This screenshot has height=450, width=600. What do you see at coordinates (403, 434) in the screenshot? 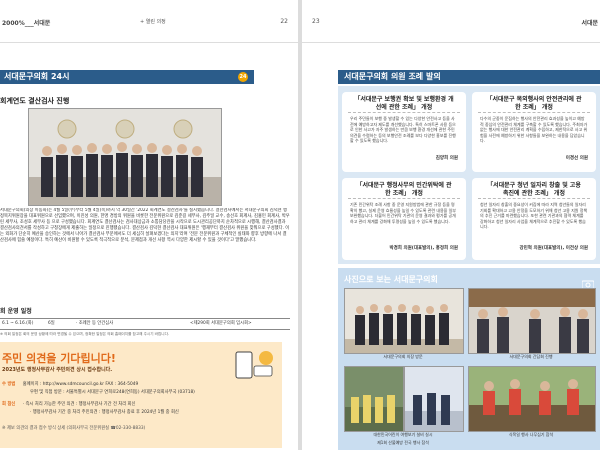
I see `photo-caption: 대한민국어린이 여행보기 설비 실시` at bounding box center [403, 434].